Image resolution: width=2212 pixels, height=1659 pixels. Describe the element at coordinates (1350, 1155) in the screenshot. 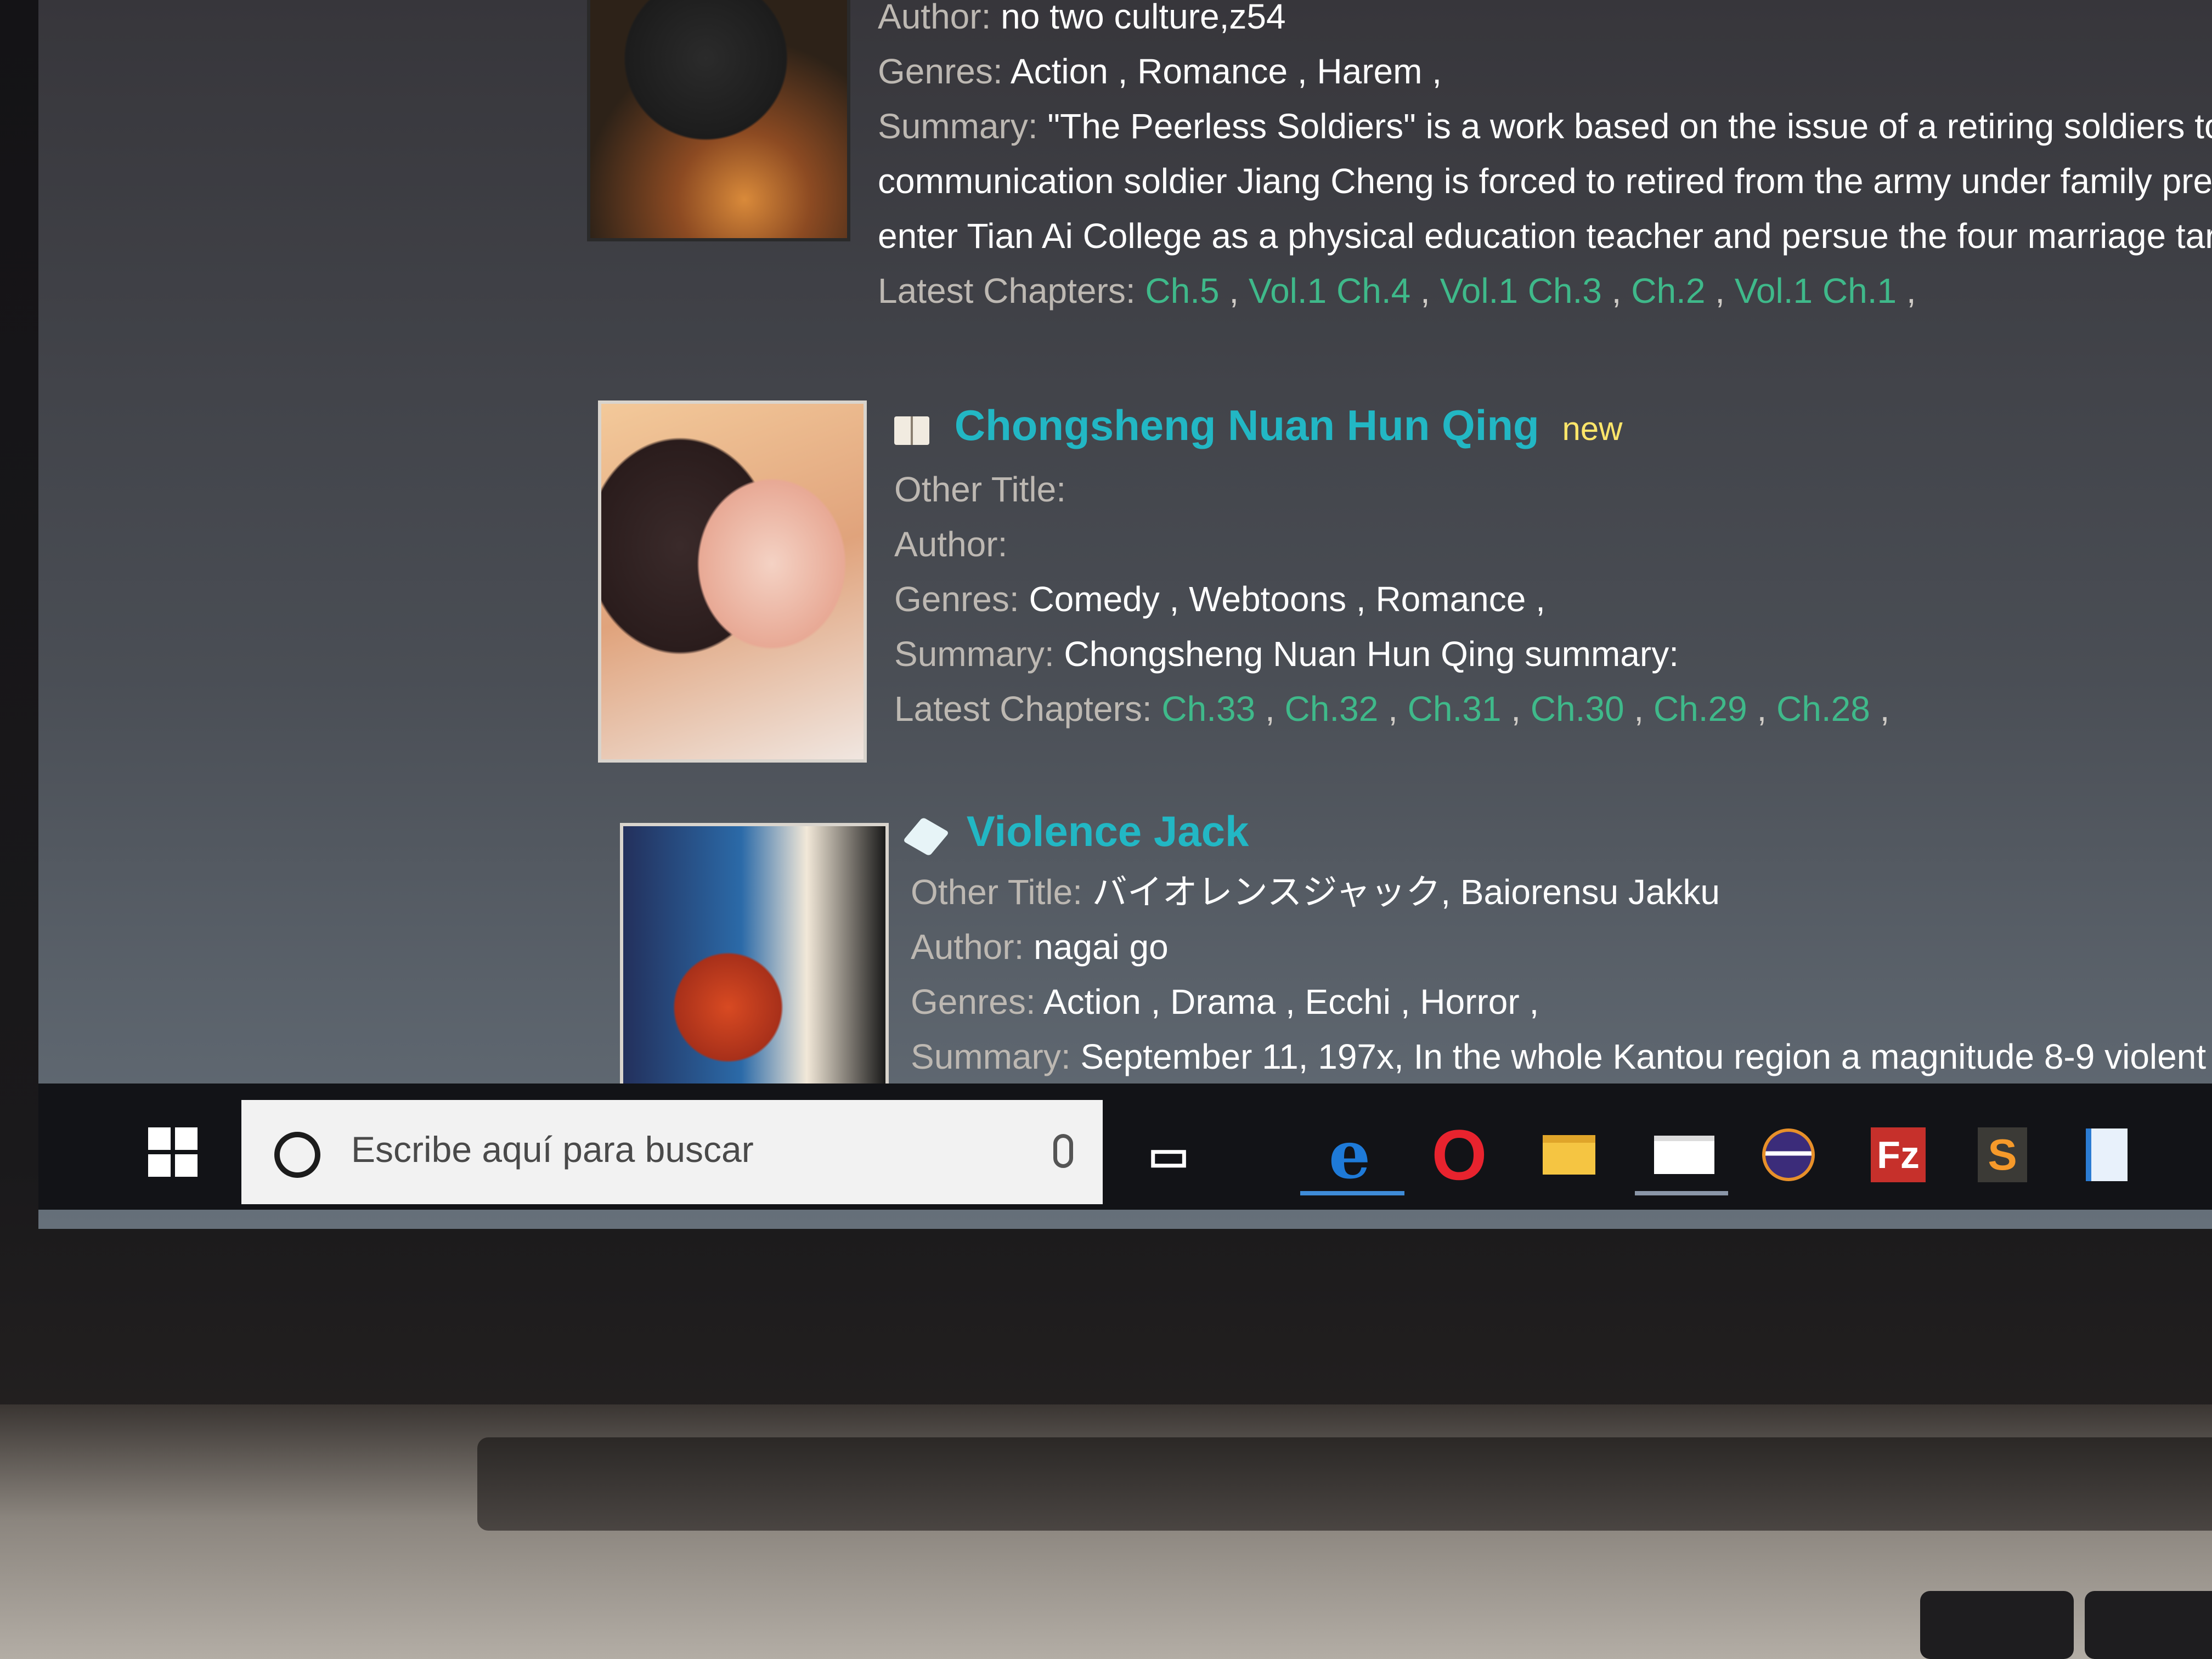

I see `edge-icon: e` at that location.